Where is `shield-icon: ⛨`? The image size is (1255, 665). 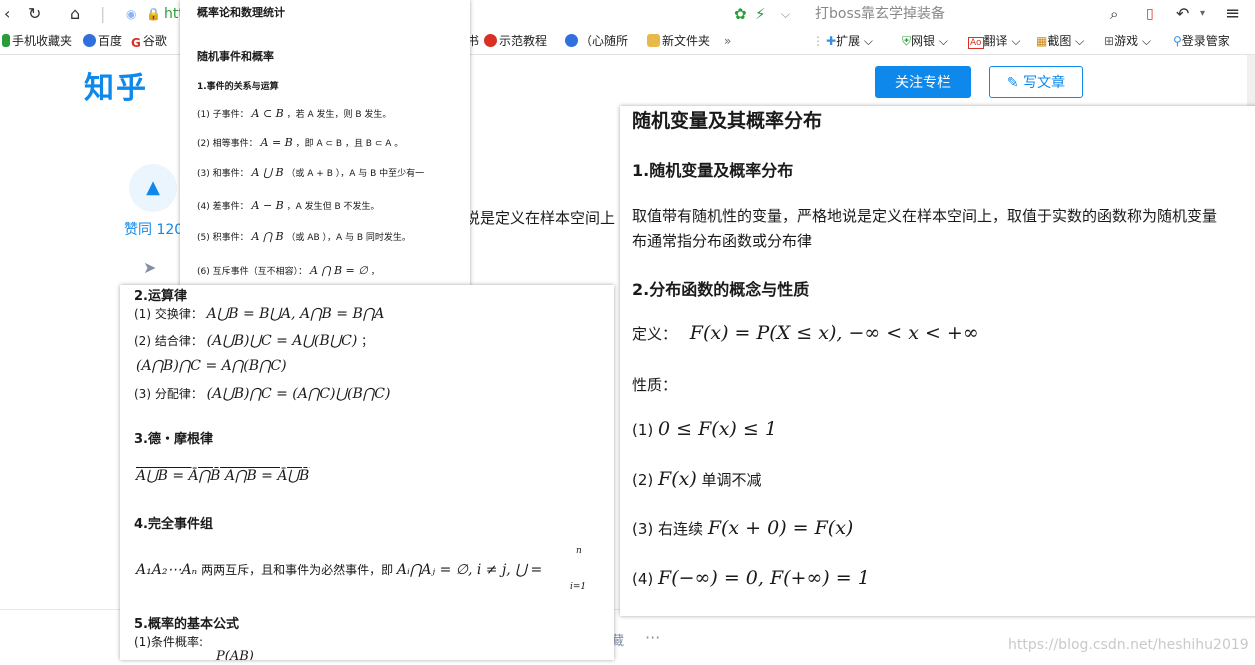 shield-icon: ⛨ is located at coordinates (907, 41).